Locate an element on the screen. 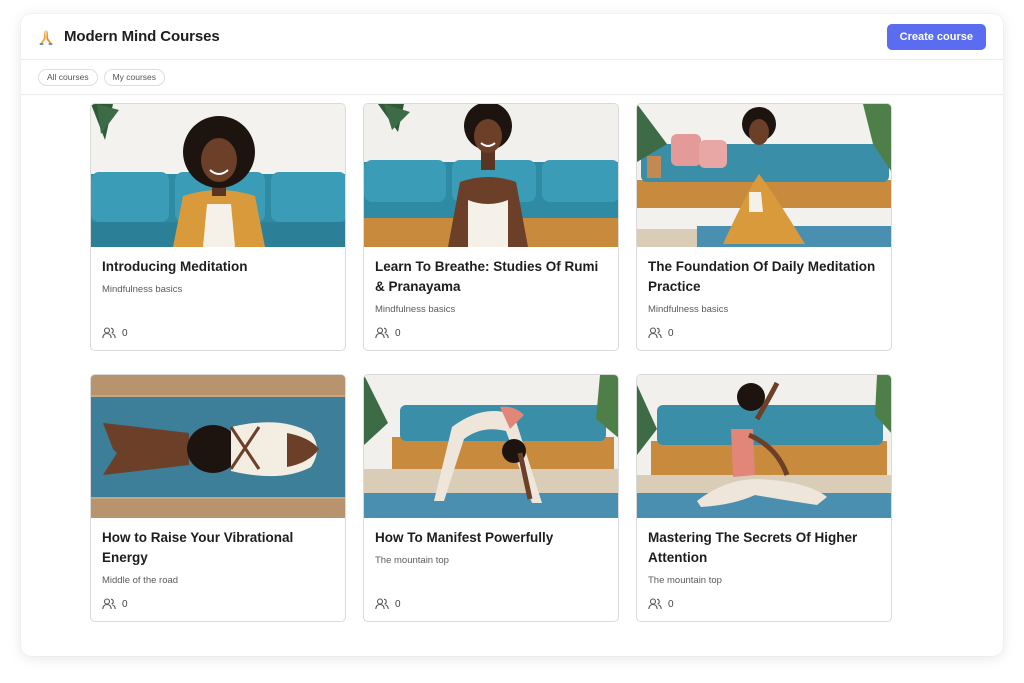 The width and height of the screenshot is (1024, 683). course-title: Introducing Meditation is located at coordinates (217, 267).